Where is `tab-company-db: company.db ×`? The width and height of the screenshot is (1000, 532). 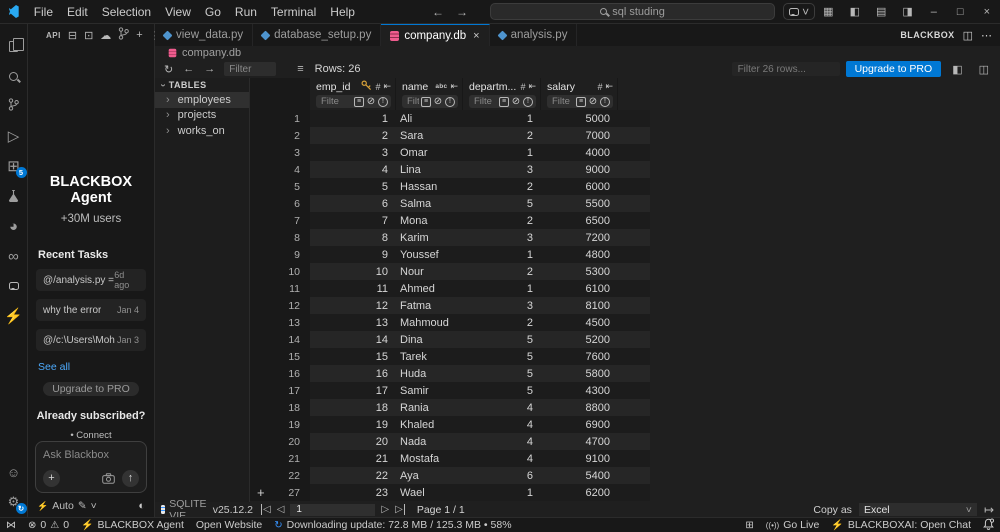
tab-company-db: company.db × is located at coordinates (435, 35).